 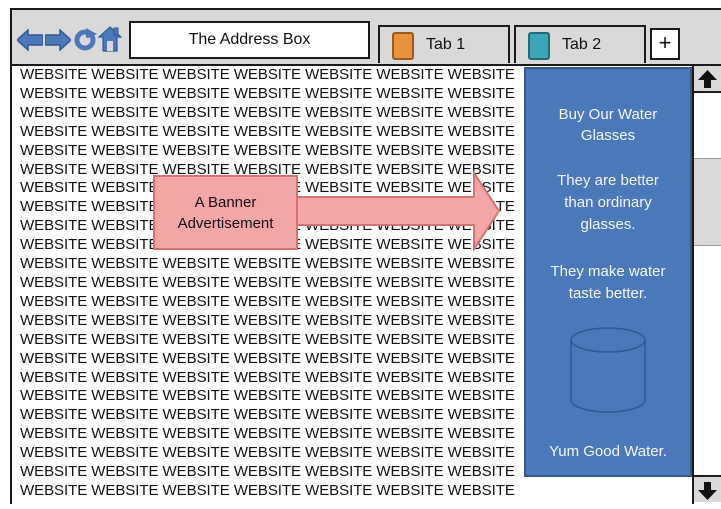 What do you see at coordinates (85, 40) in the screenshot?
I see `refresh-icon` at bounding box center [85, 40].